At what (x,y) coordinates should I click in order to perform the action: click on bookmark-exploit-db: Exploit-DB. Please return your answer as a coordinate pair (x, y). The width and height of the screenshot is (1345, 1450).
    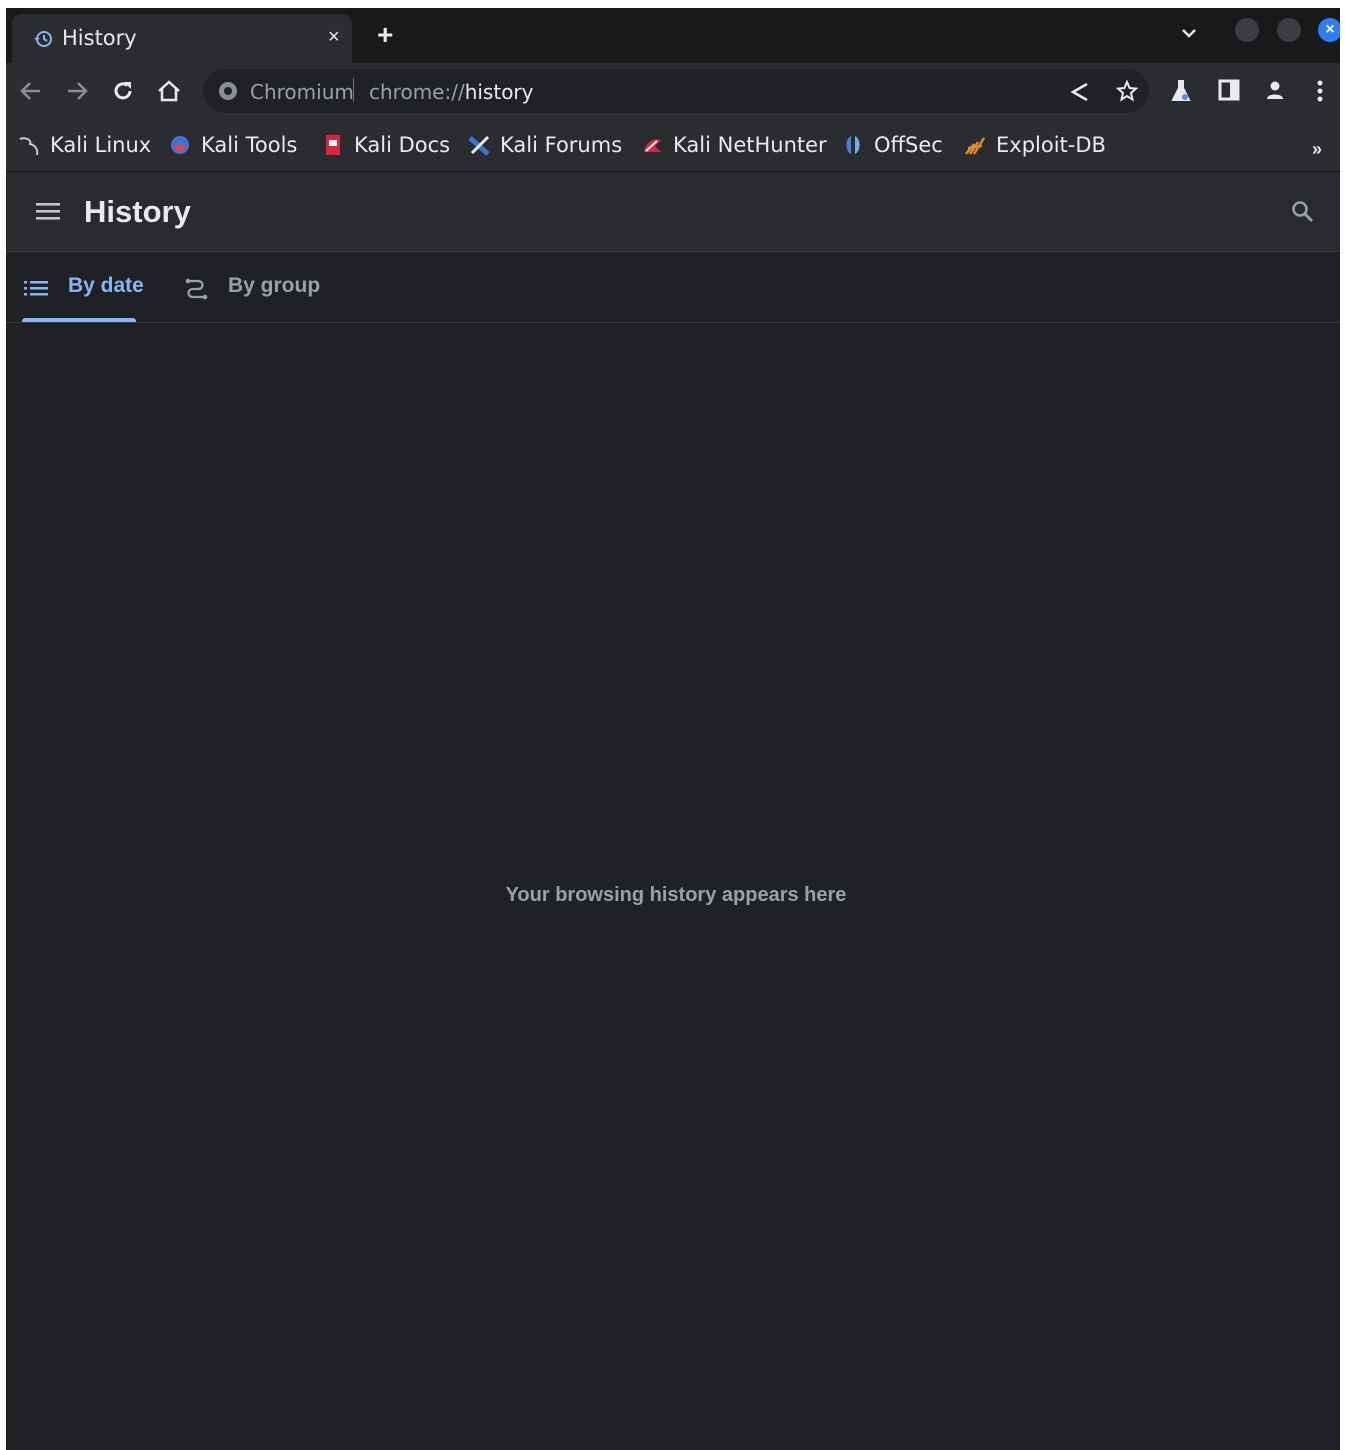
    Looking at the image, I should click on (1035, 145).